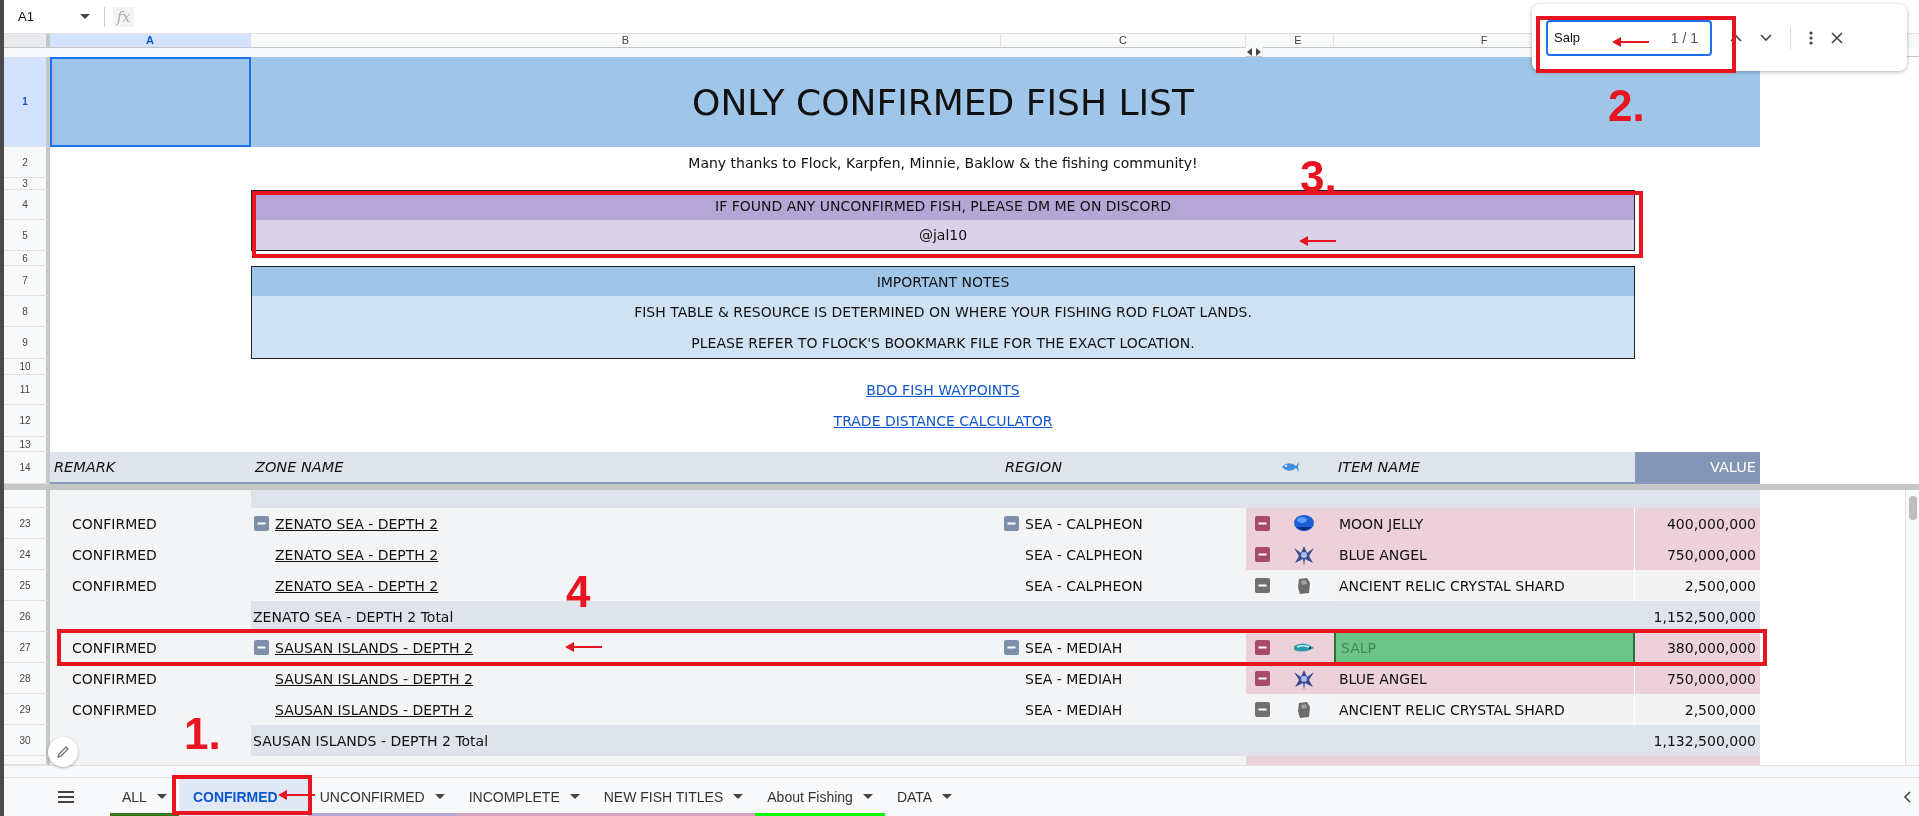 Image resolution: width=1919 pixels, height=816 pixels. Describe the element at coordinates (1484, 523) in the screenshot. I see `table-cell: MOON JELLY` at that location.